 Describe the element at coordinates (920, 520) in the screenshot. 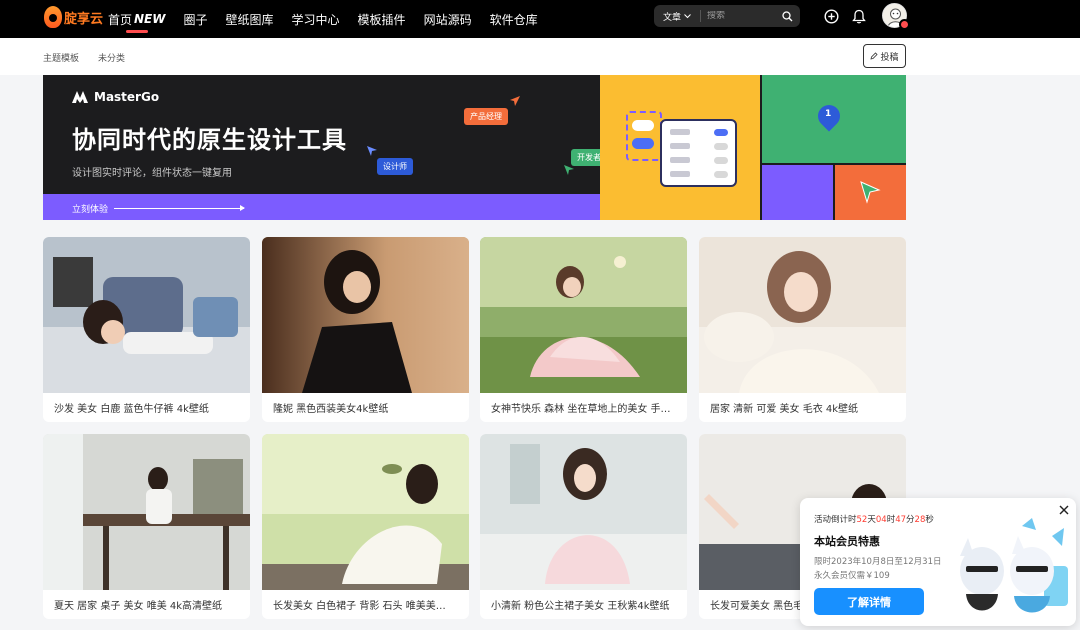

I see `countdown-seconds: 28` at that location.